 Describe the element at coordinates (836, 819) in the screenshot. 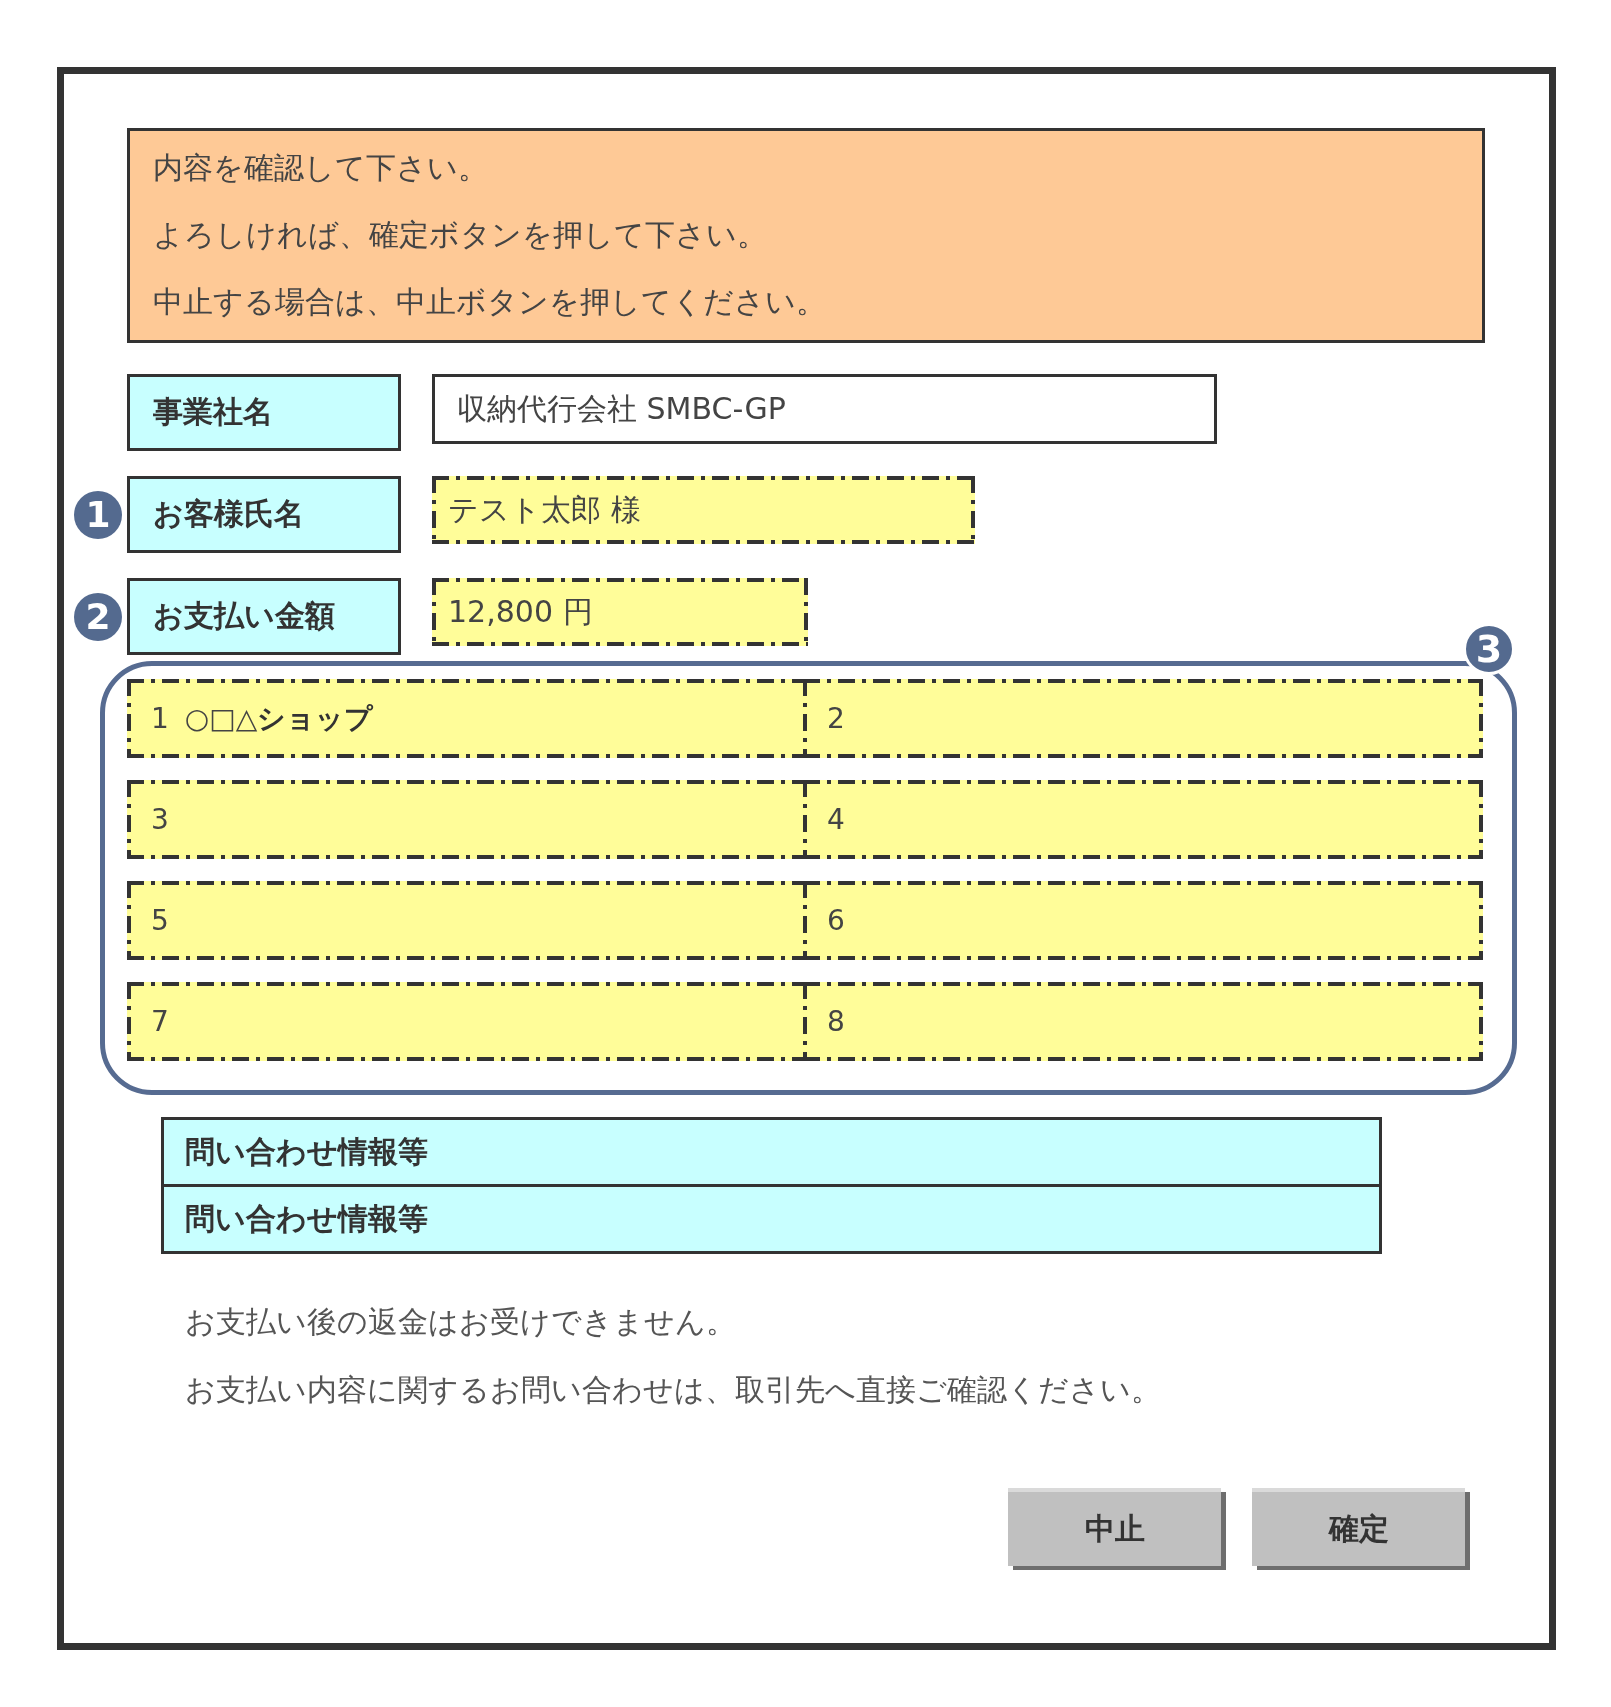

I see `slot-number: 4` at that location.